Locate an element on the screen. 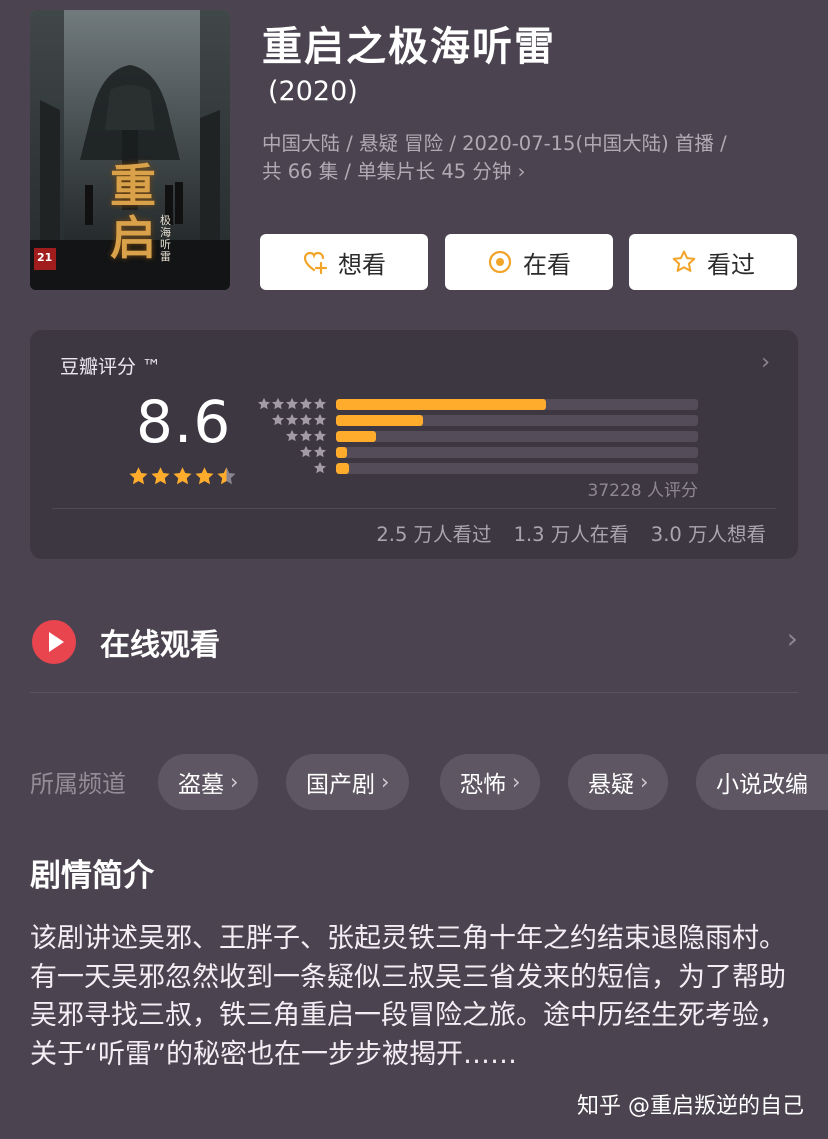 This screenshot has width=828, height=1139. heart-plus-icon is located at coordinates (315, 263).